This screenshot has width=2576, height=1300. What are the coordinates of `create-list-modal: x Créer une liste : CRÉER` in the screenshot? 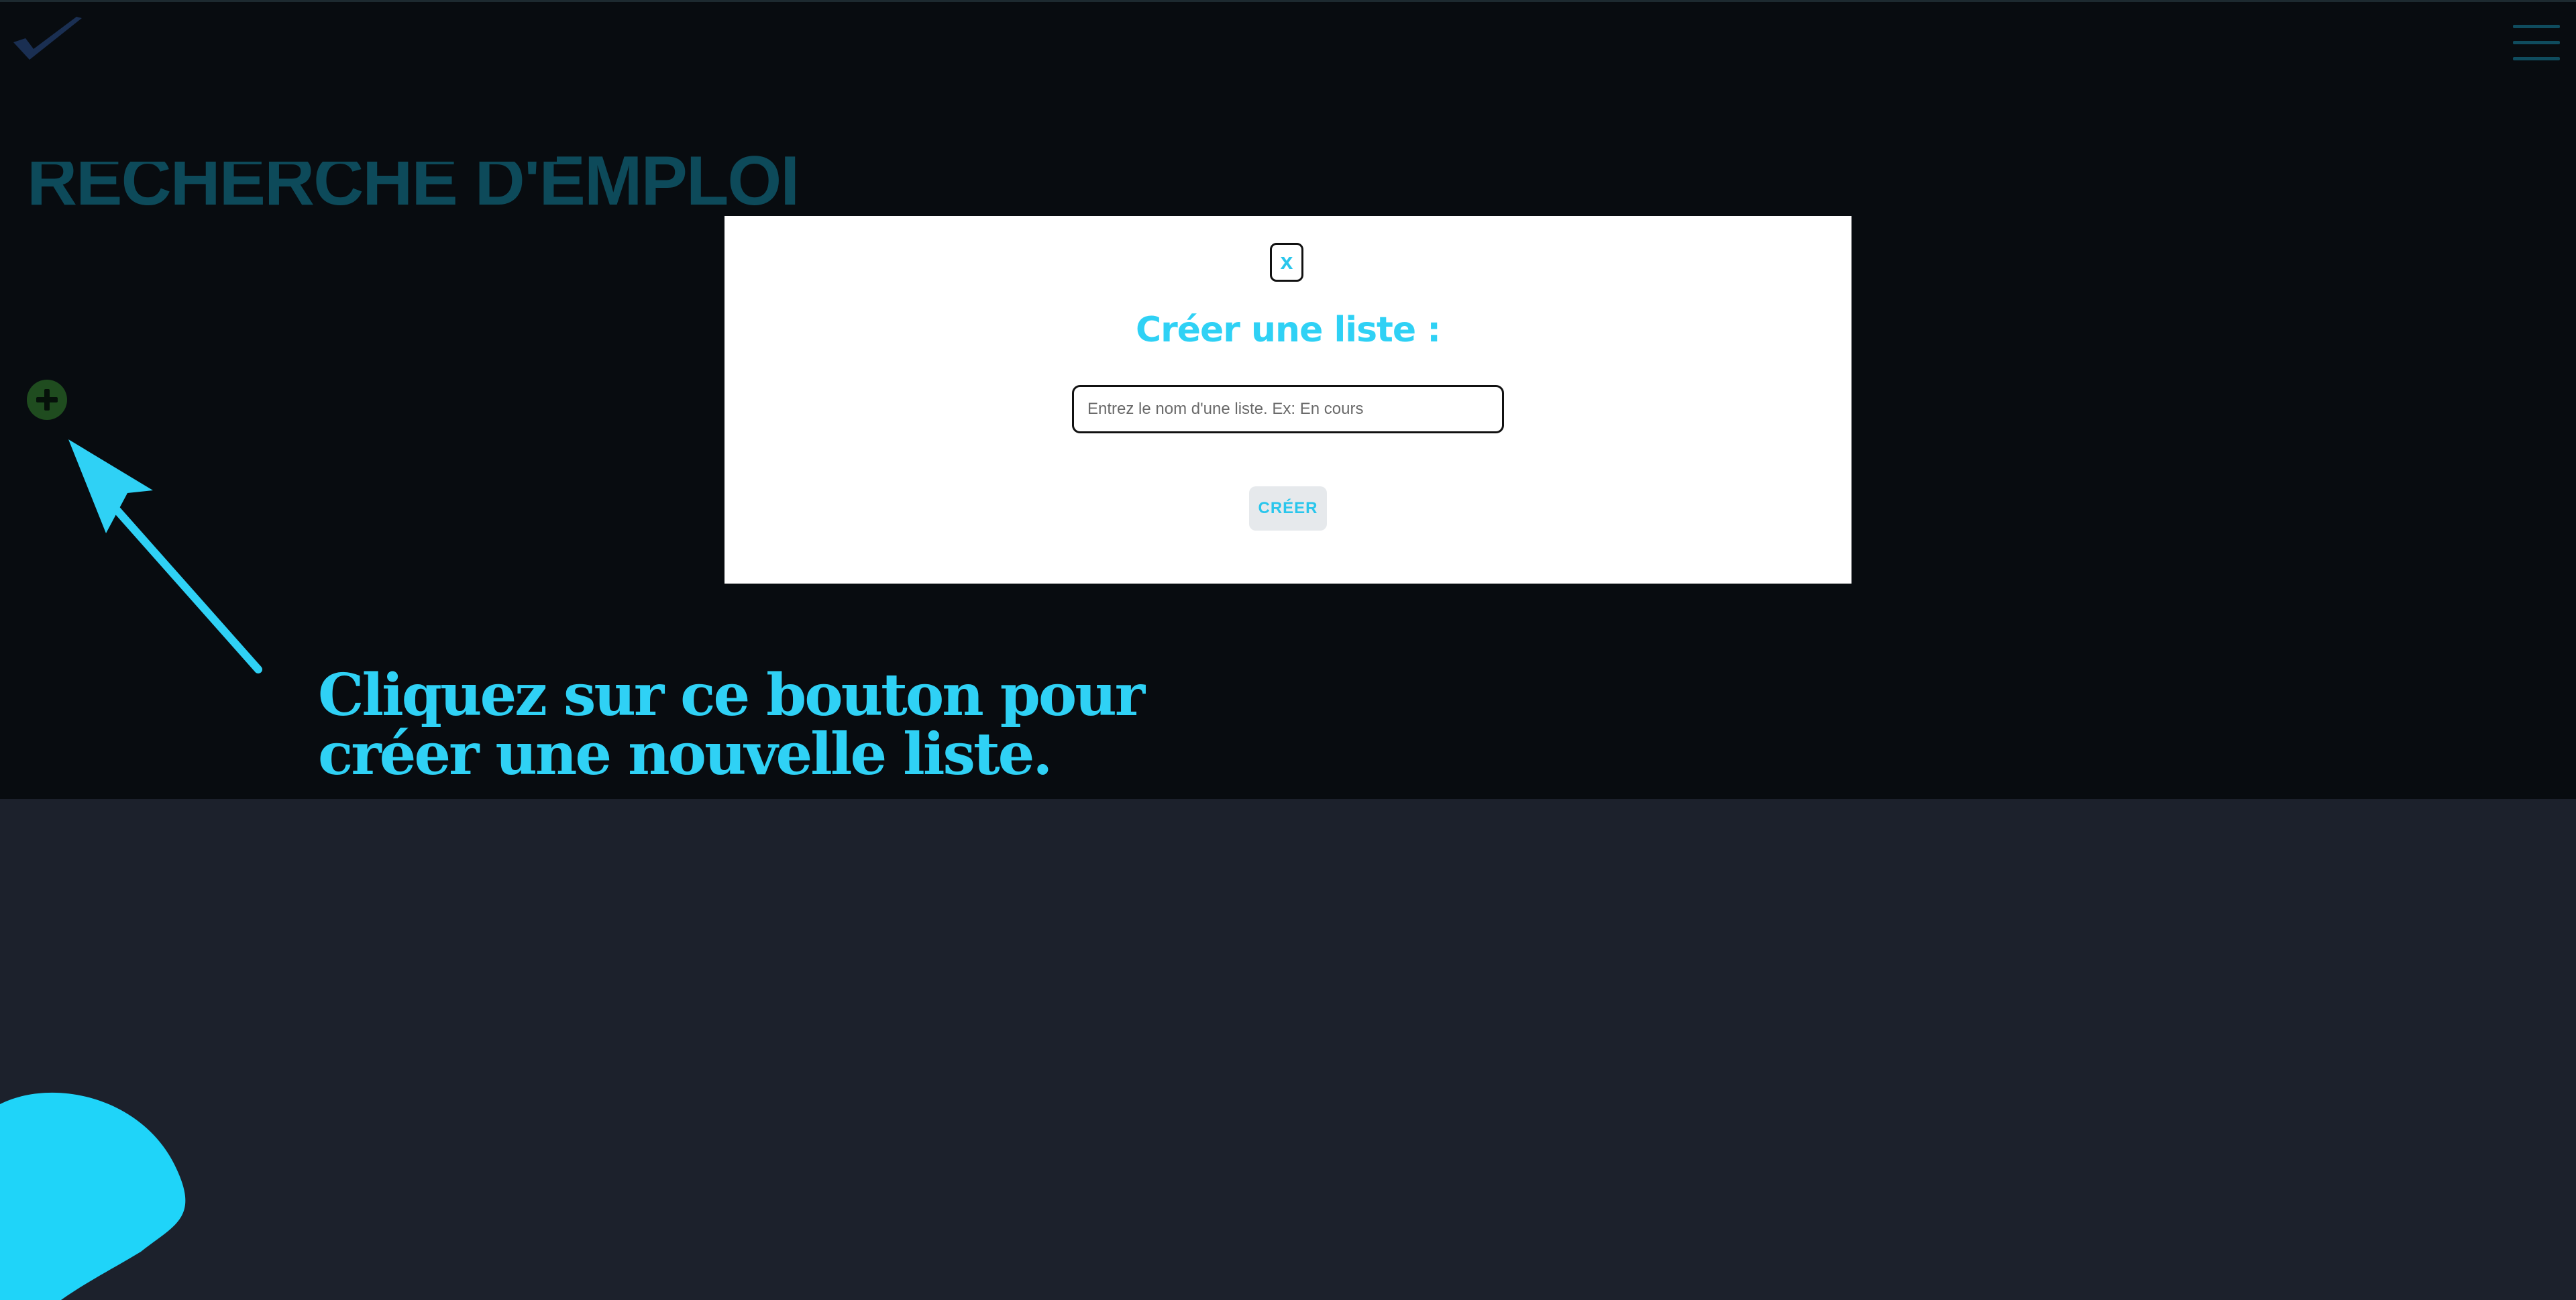 It's located at (1287, 400).